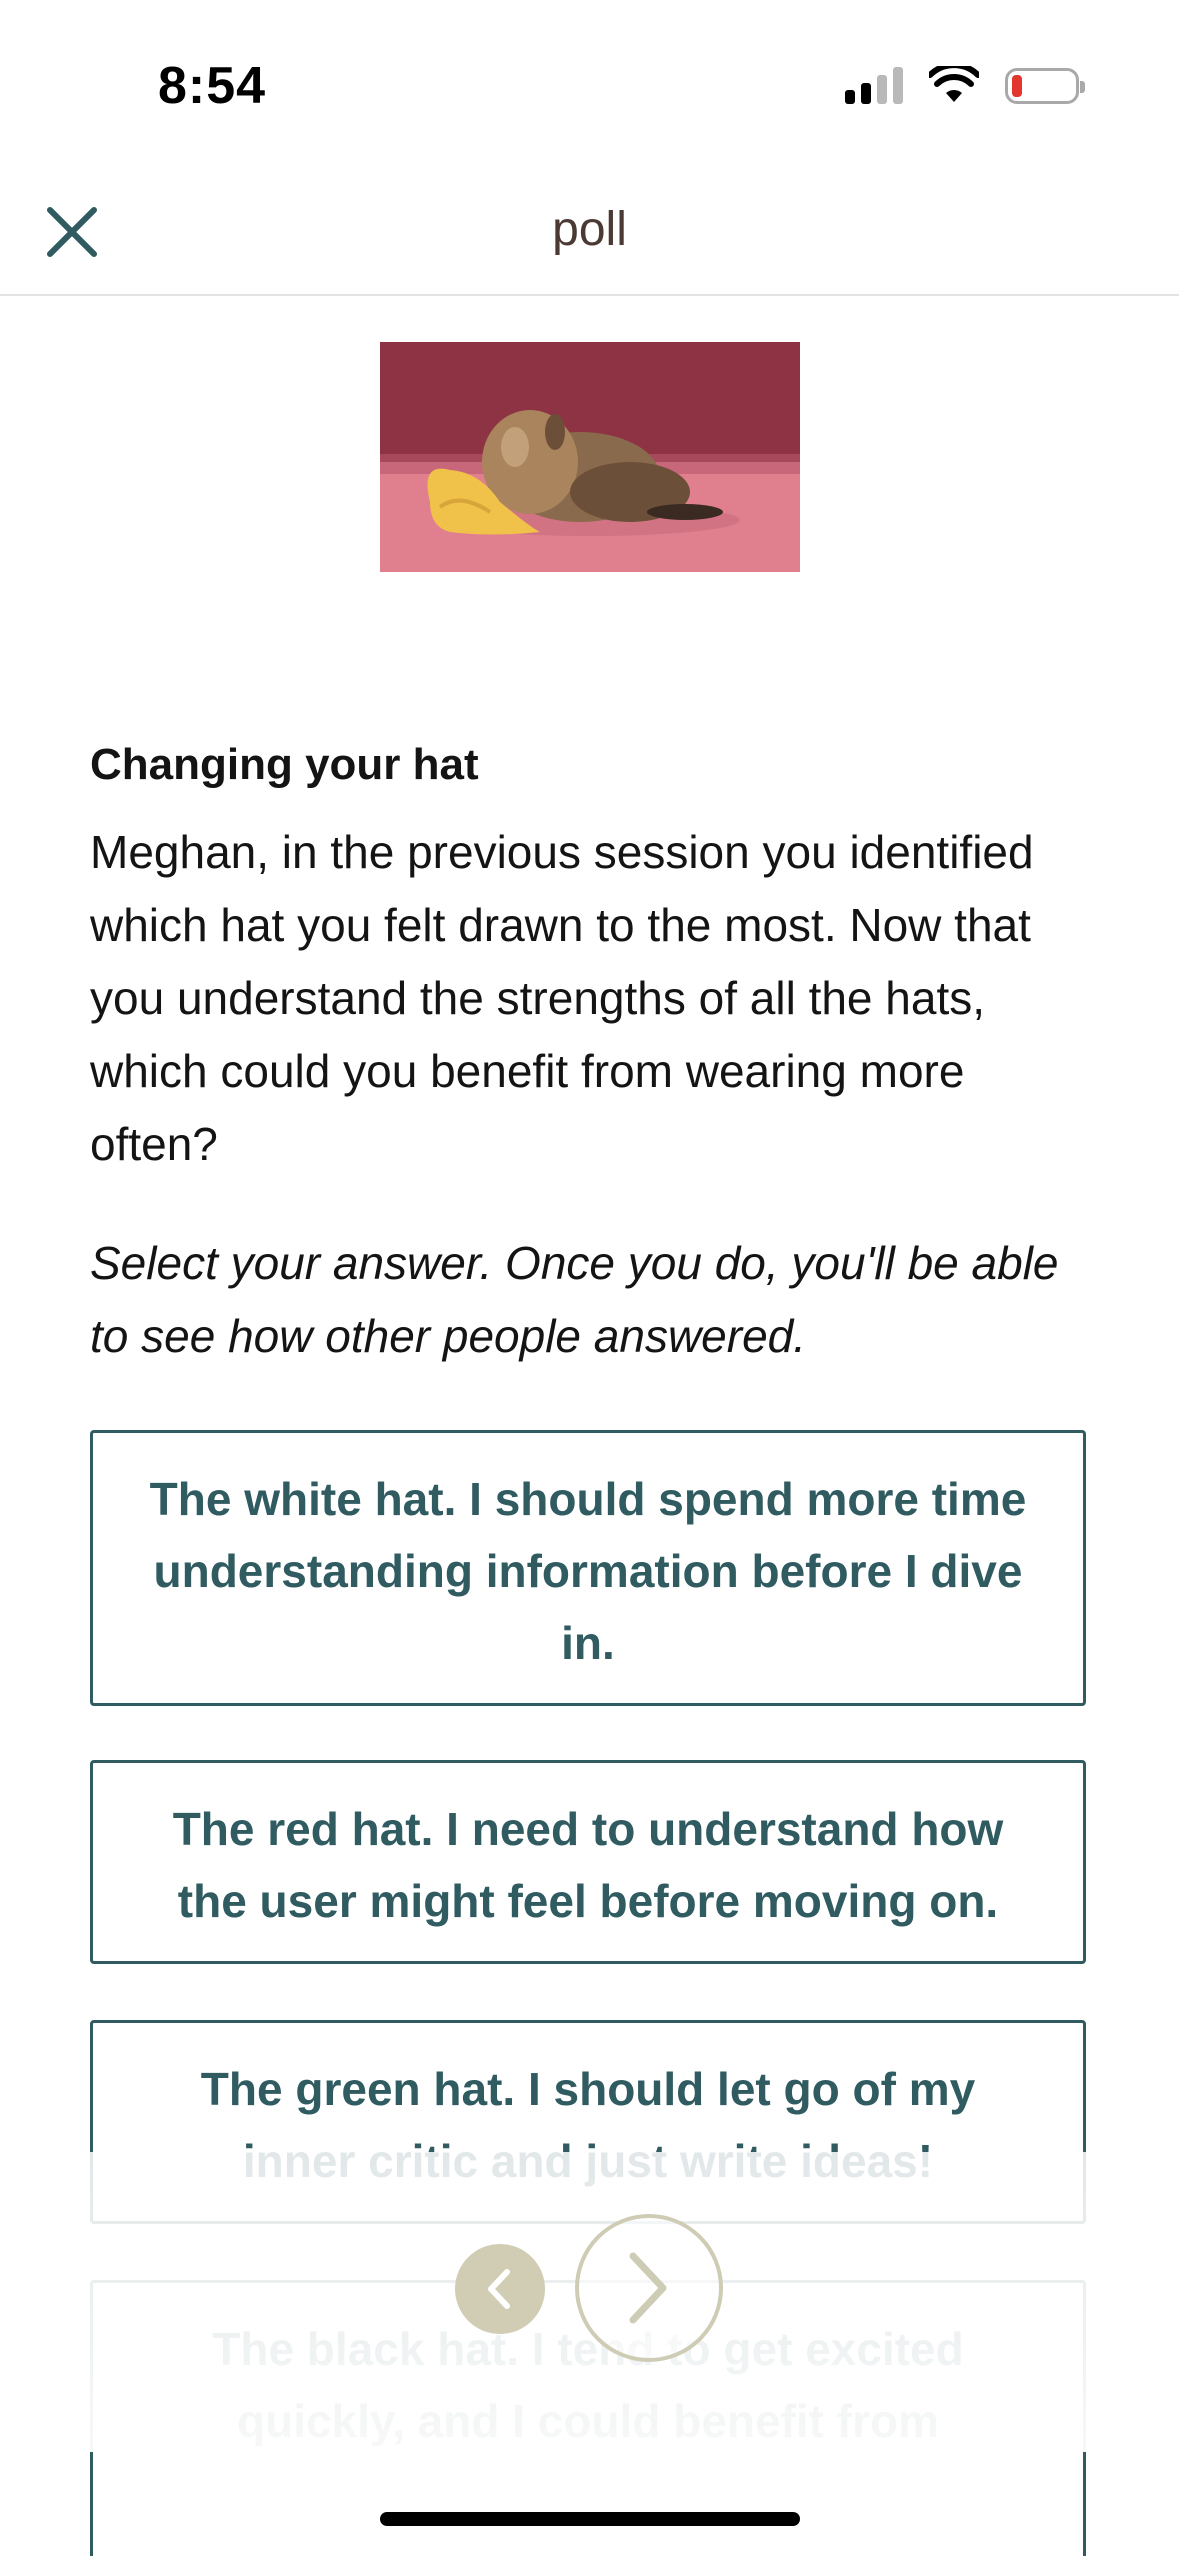 The width and height of the screenshot is (1179, 2556). I want to click on chevron-right-icon, so click(648, 2288).